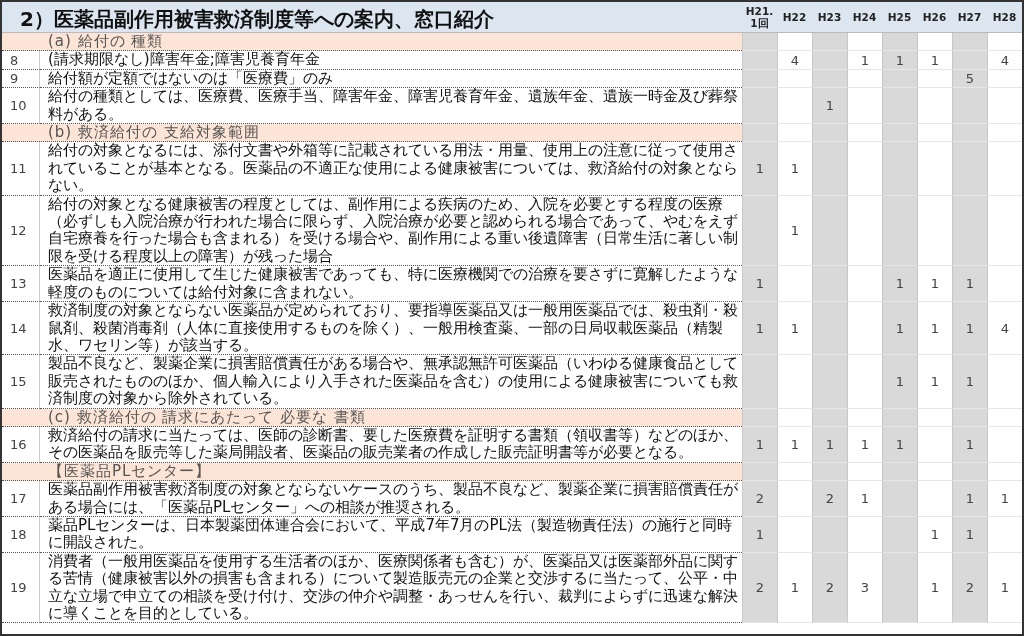 This screenshot has height=636, width=1024. What do you see at coordinates (391, 534) in the screenshot?
I see `table-cell: 薬品PLセンターは、日本製薬団体連合会において、平成7年7月のPL法（製造物責任法）の施行と同時に開設された。` at bounding box center [391, 534].